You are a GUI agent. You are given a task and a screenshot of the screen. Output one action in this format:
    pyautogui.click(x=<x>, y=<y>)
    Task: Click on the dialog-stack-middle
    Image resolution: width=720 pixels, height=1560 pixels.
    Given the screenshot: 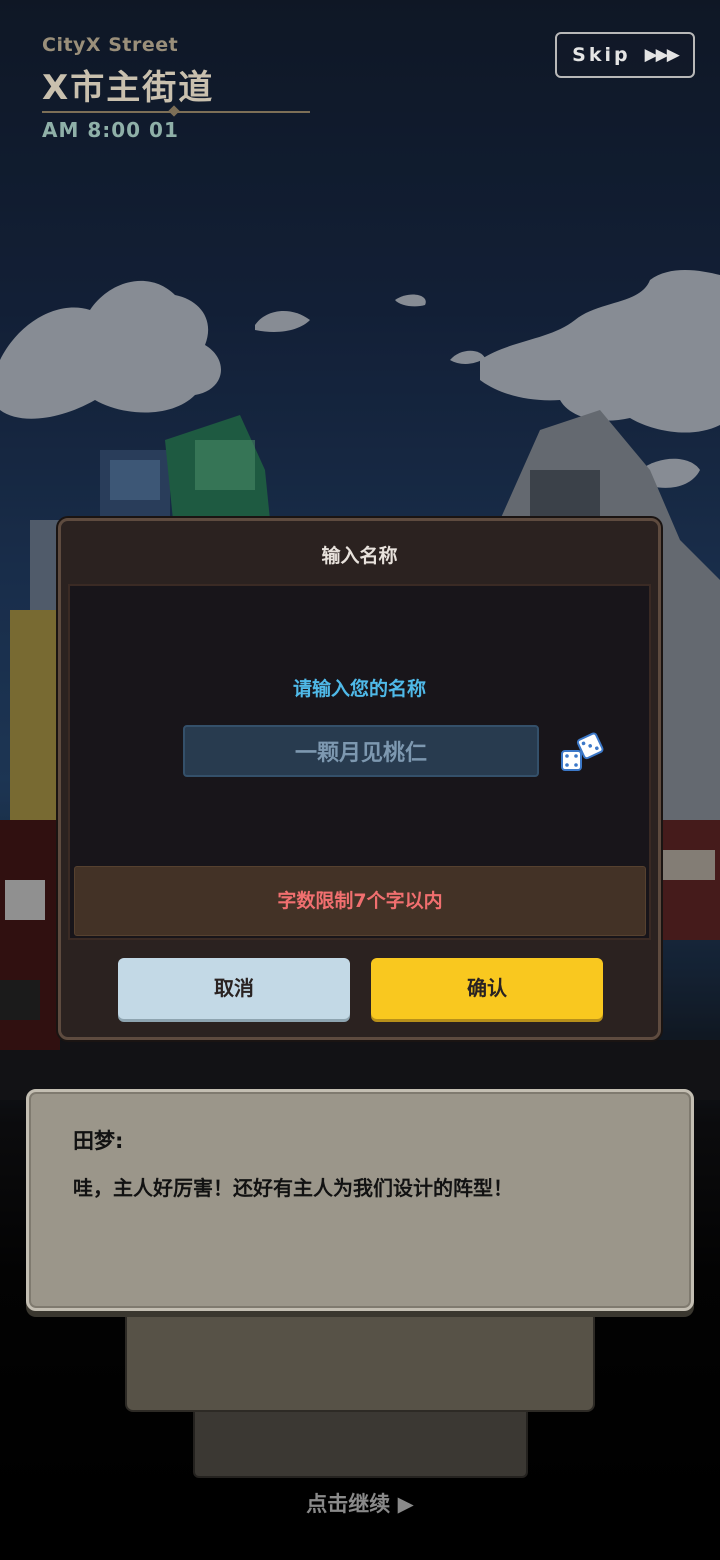 What is the action you would take?
    pyautogui.click(x=360, y=1356)
    